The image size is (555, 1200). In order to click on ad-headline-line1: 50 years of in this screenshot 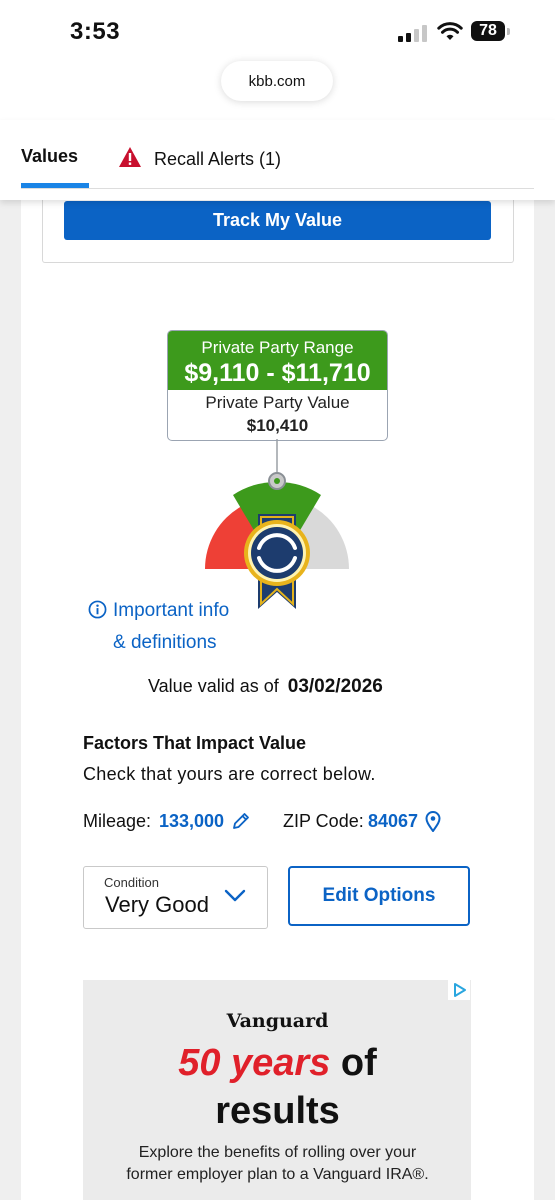, I will do `click(277, 1063)`.